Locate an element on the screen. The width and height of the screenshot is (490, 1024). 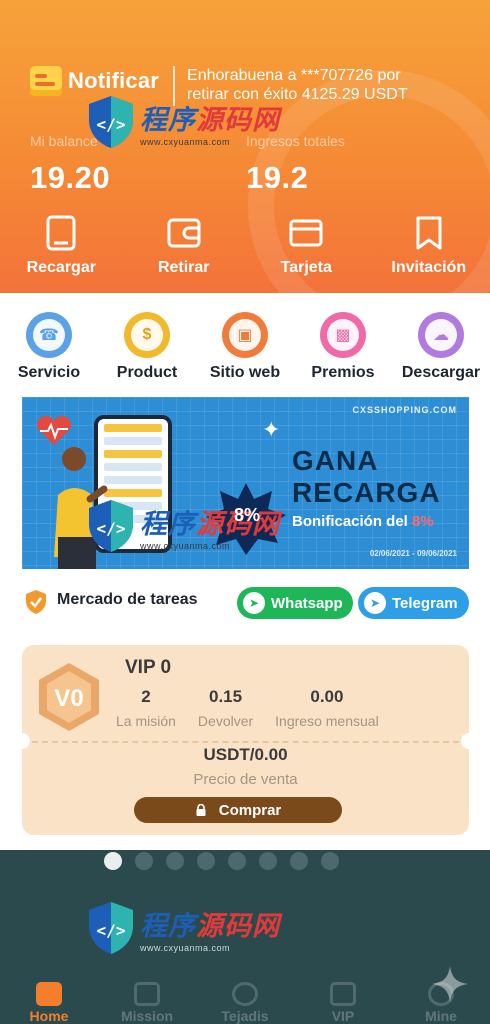
download-label: Descargar is located at coordinates (441, 372).